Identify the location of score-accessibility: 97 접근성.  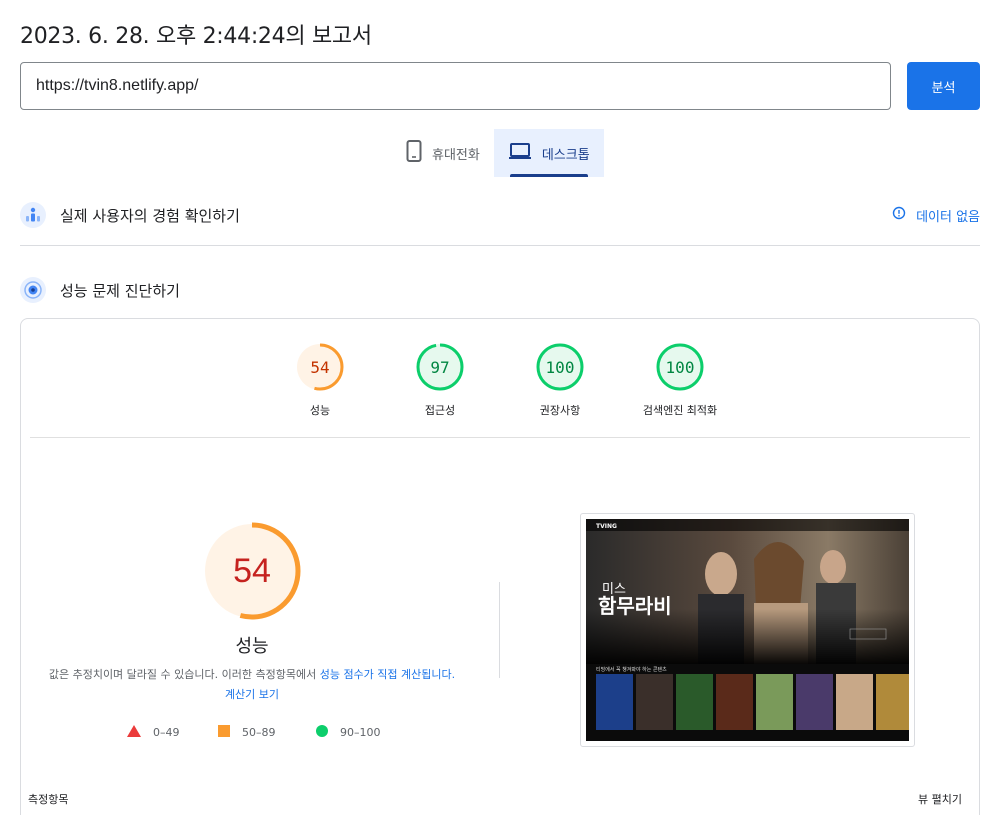
(440, 380).